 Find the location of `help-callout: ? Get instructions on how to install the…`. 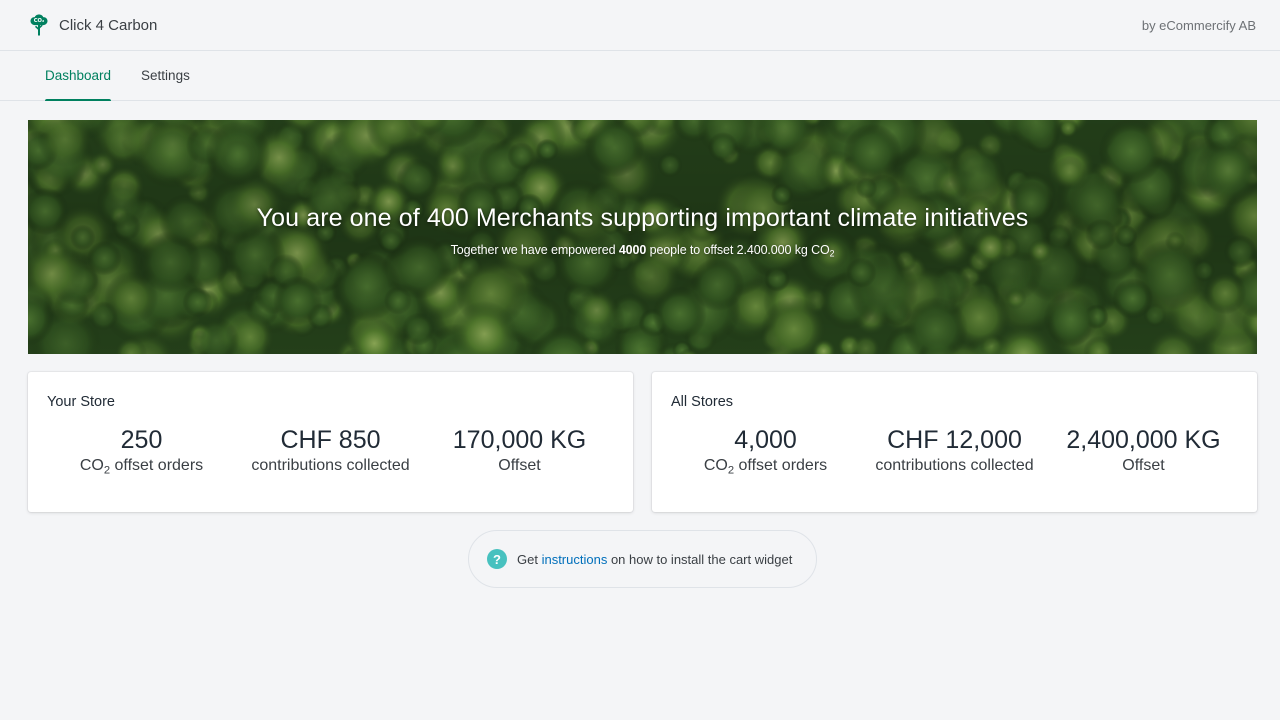

help-callout: ? Get instructions on how to install the… is located at coordinates (642, 559).